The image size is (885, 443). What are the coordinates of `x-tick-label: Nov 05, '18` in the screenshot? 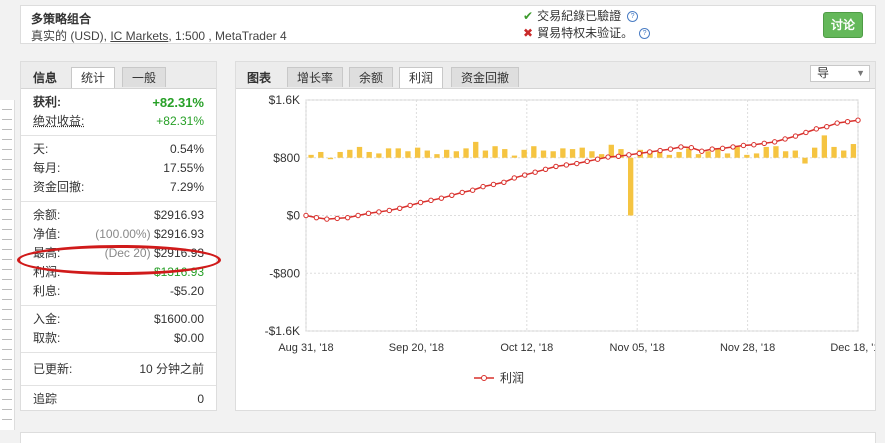 It's located at (637, 348).